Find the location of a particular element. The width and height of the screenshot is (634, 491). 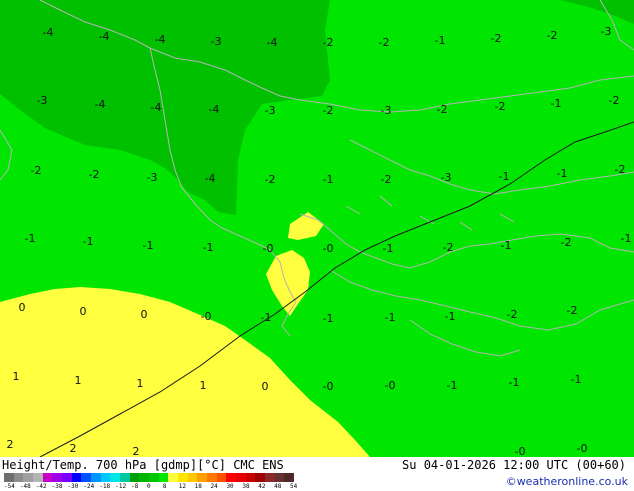

legend-tick: 12 is located at coordinates (182, 486).